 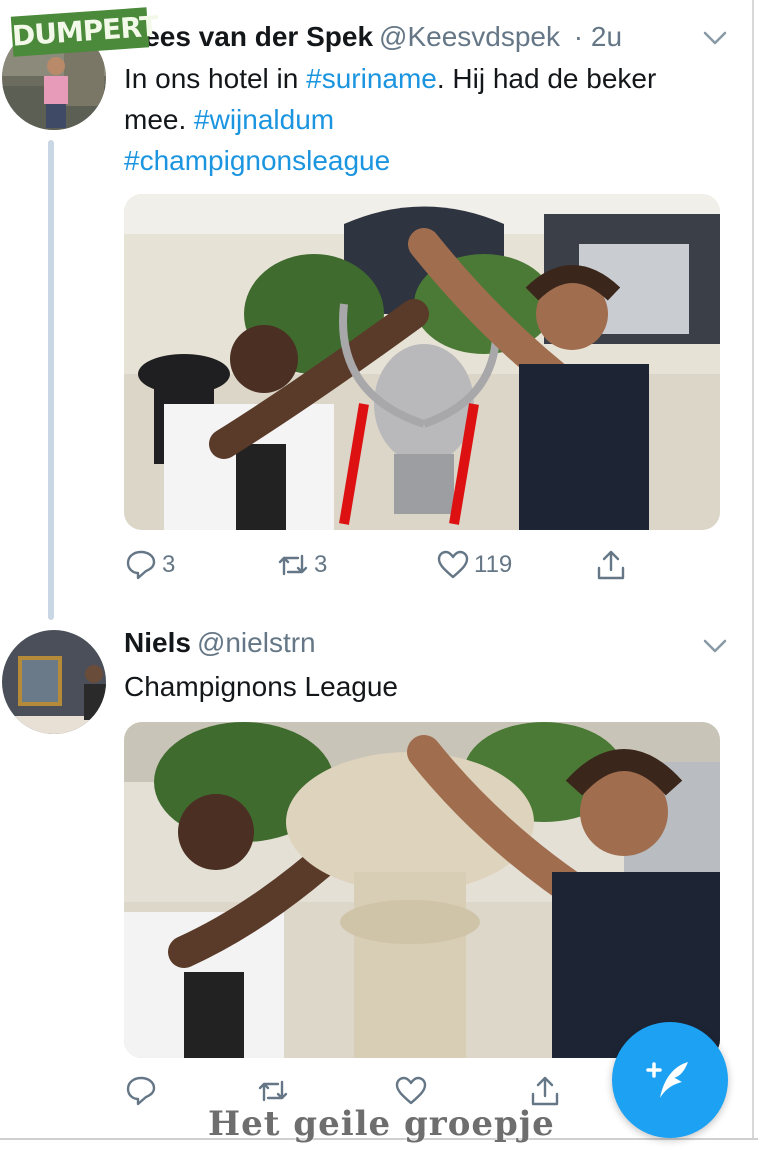 What do you see at coordinates (321, 564) in the screenshot?
I see `retweet-count: 3` at bounding box center [321, 564].